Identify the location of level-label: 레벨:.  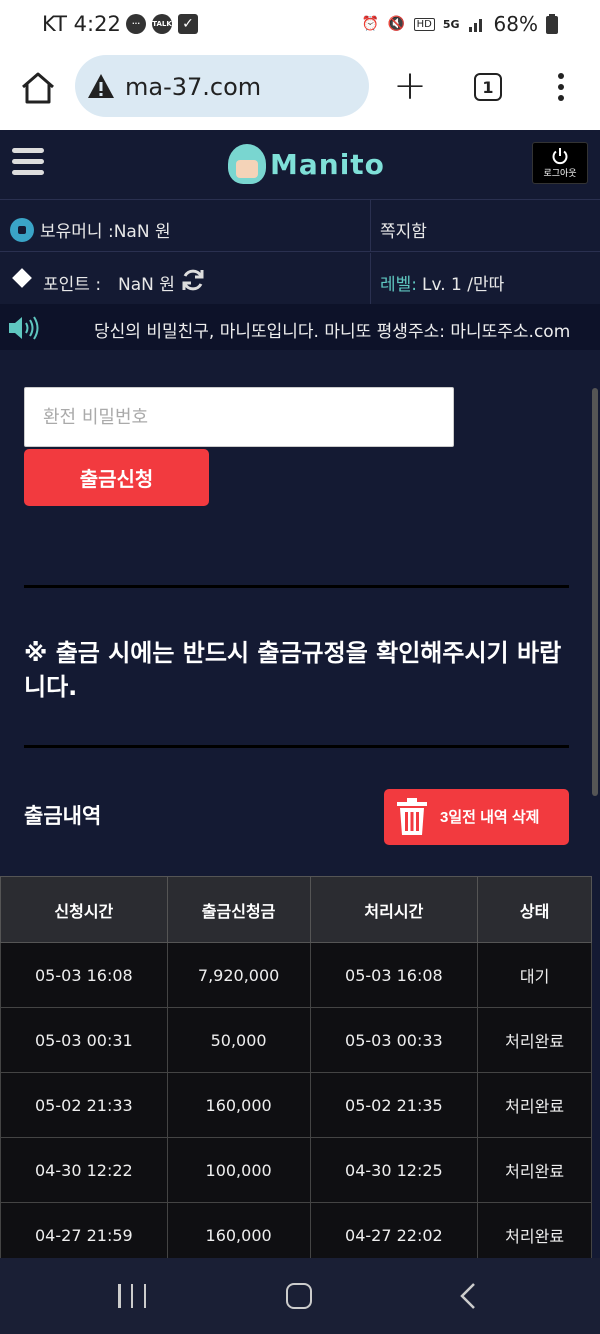
(399, 285).